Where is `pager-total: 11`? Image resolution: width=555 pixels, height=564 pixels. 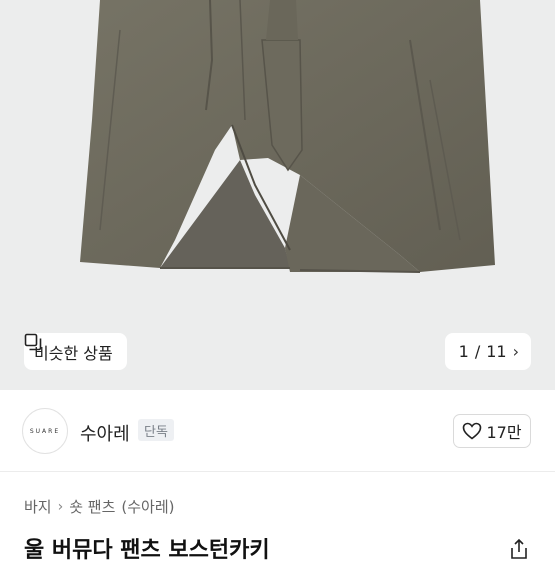 pager-total: 11 is located at coordinates (496, 351).